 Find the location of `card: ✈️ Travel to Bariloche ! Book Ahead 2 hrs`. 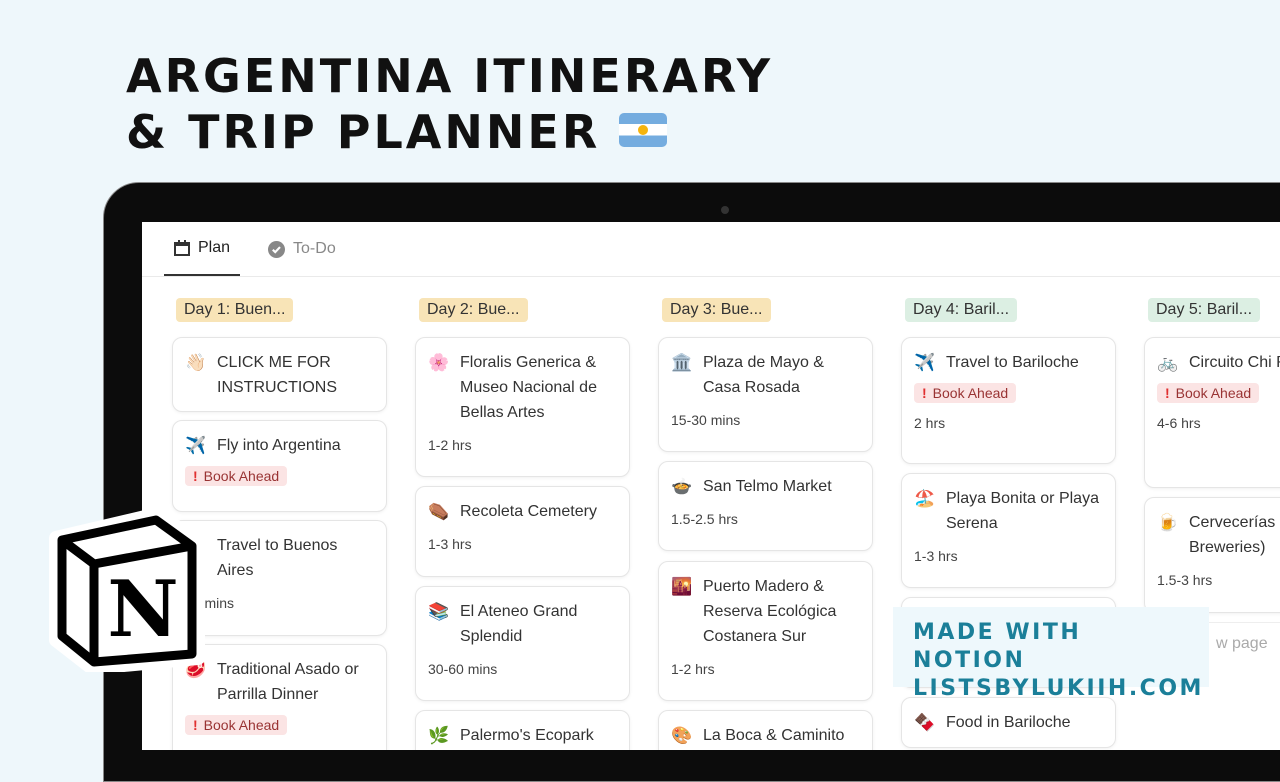

card: ✈️ Travel to Bariloche ! Book Ahead 2 hrs is located at coordinates (1008, 400).